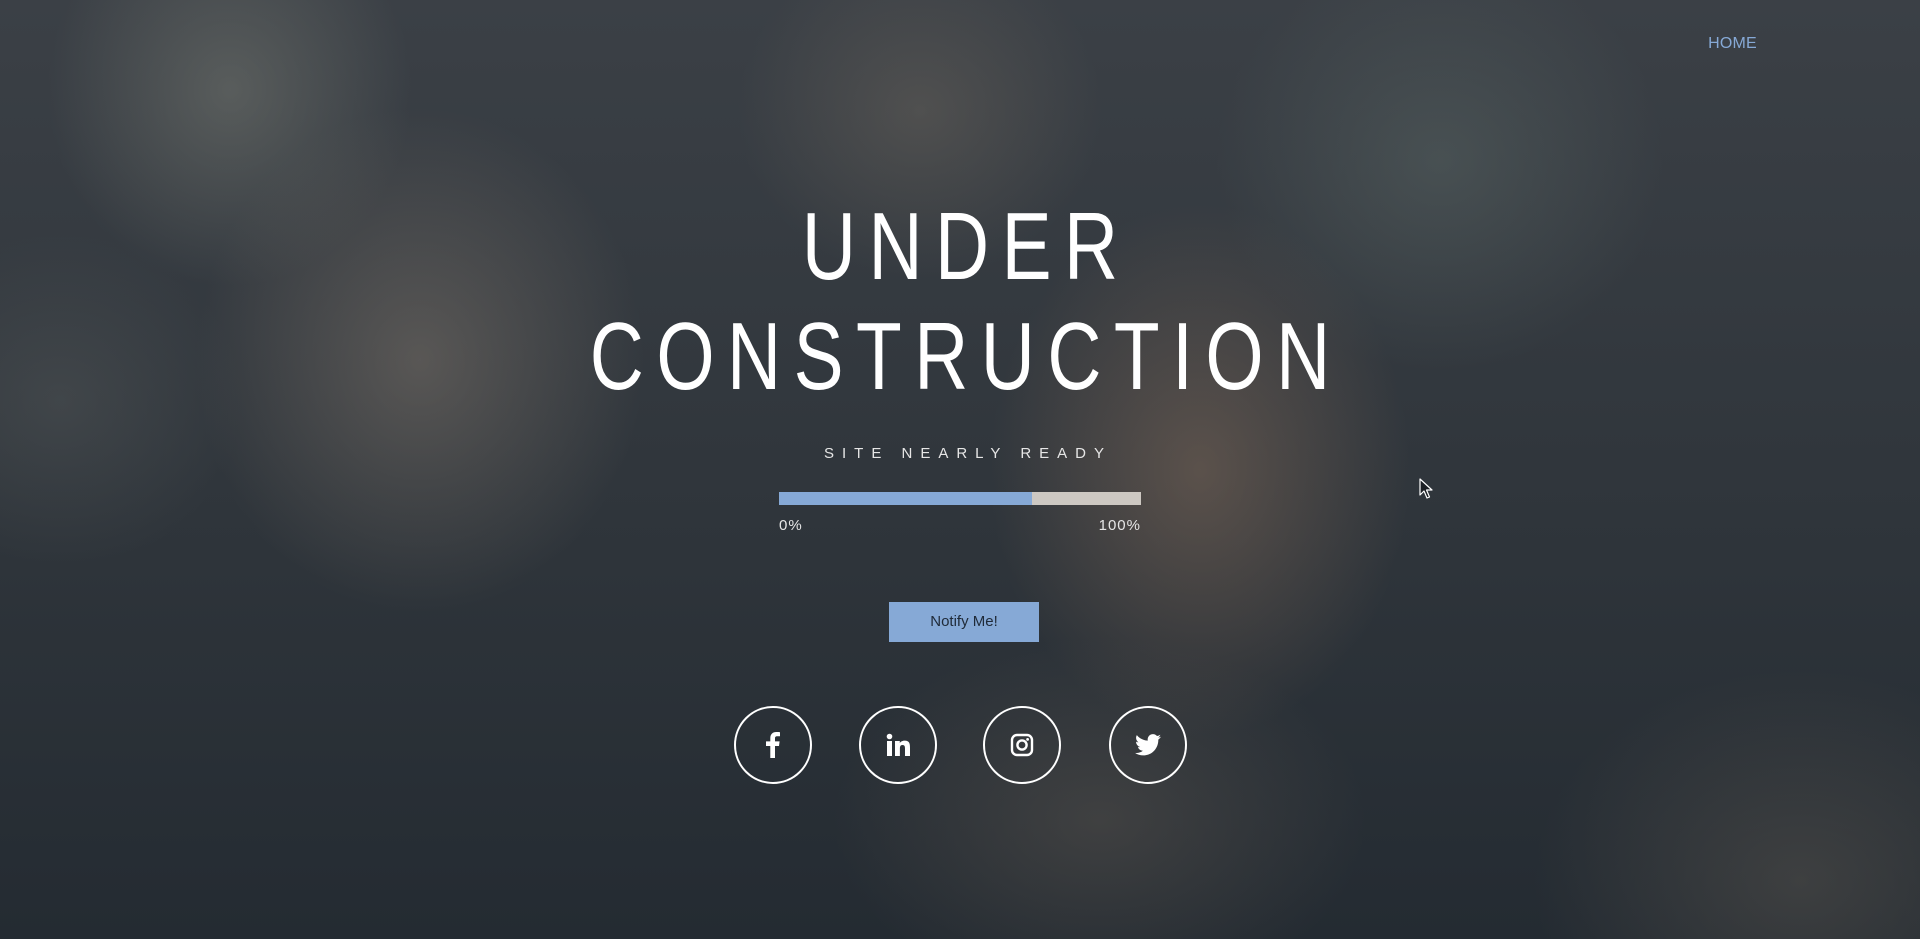 The image size is (1920, 939). I want to click on mouse-cursor-icon, so click(1426, 491).